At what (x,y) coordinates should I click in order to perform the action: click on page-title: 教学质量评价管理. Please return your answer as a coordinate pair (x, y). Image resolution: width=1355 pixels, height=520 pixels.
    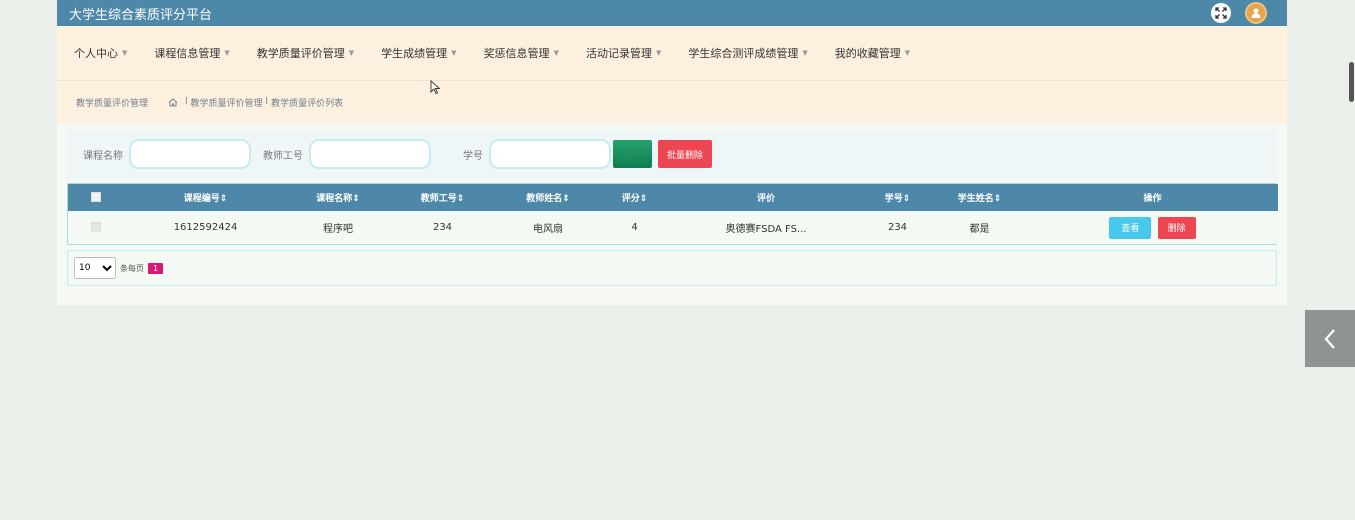
    Looking at the image, I should click on (112, 103).